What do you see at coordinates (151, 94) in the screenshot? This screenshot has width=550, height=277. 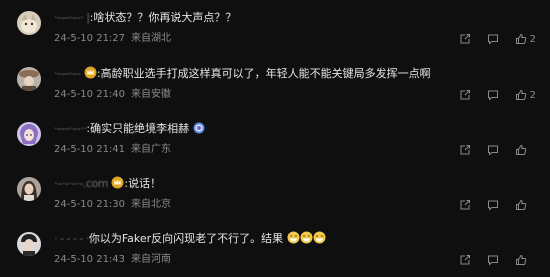 I see `location: 来自安徽` at bounding box center [151, 94].